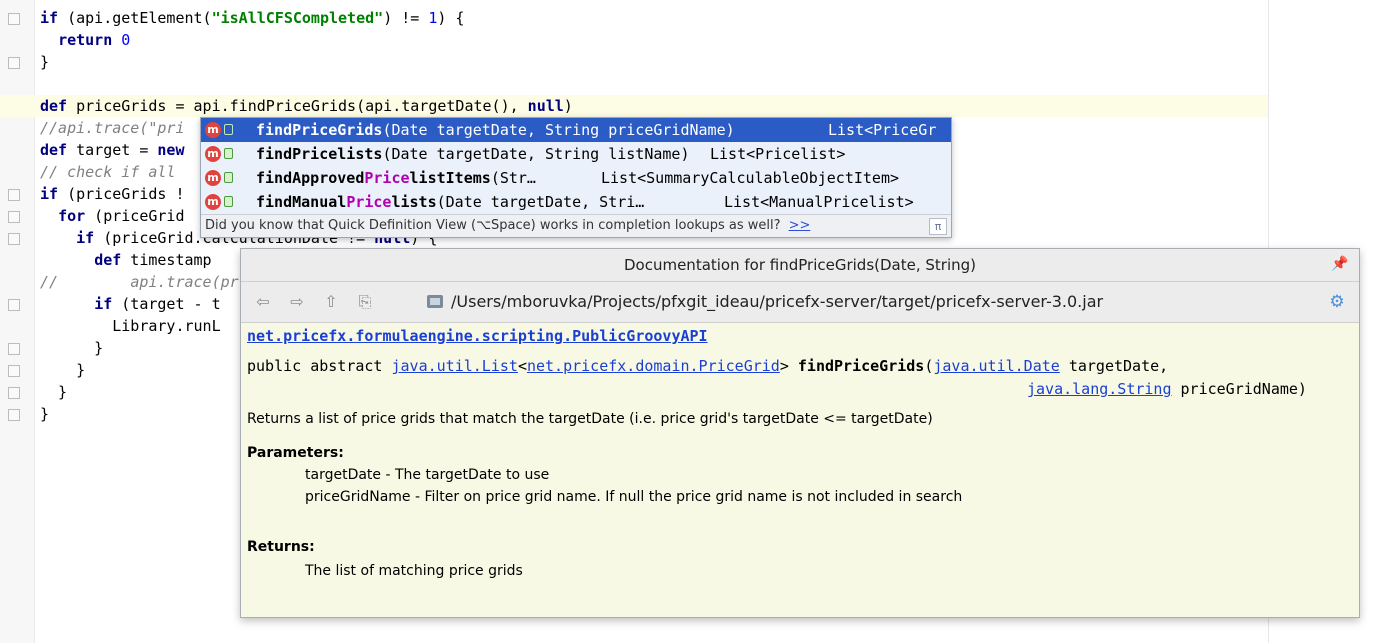 This screenshot has height=643, width=1376. Describe the element at coordinates (125, 260) in the screenshot. I see `code-text: def timestamp` at that location.